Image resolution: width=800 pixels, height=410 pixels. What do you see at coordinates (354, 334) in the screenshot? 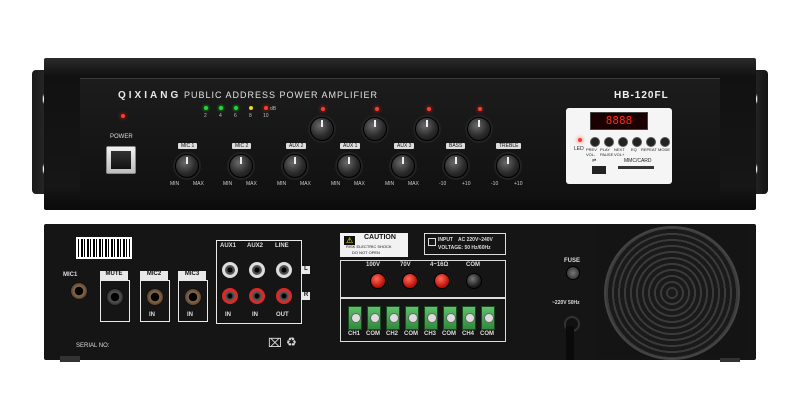
I see `ch1-label: CH1` at bounding box center [354, 334].